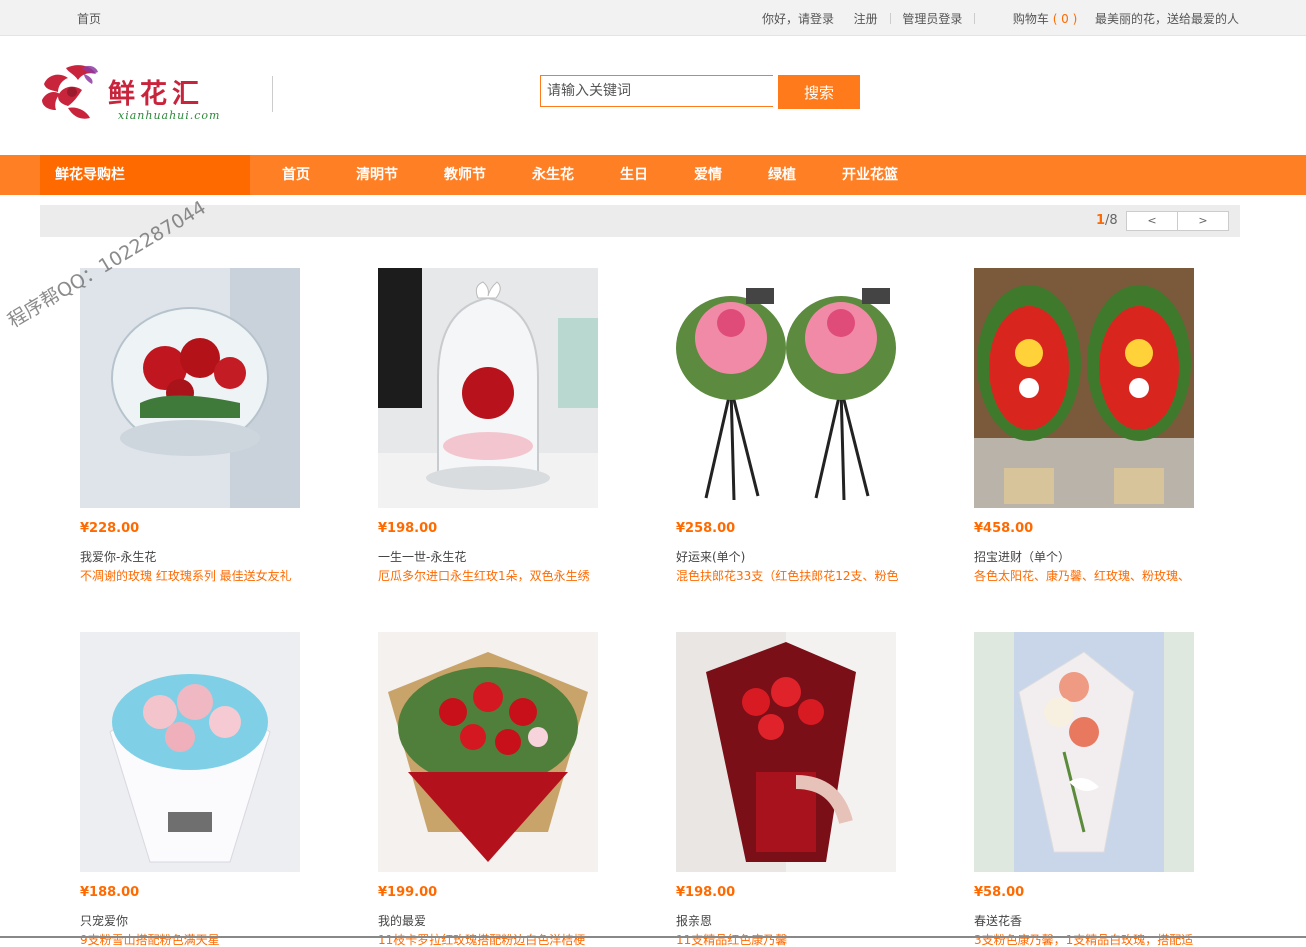 This screenshot has height=947, width=1306. I want to click on nav-item-green-plants: 绿植, so click(782, 175).